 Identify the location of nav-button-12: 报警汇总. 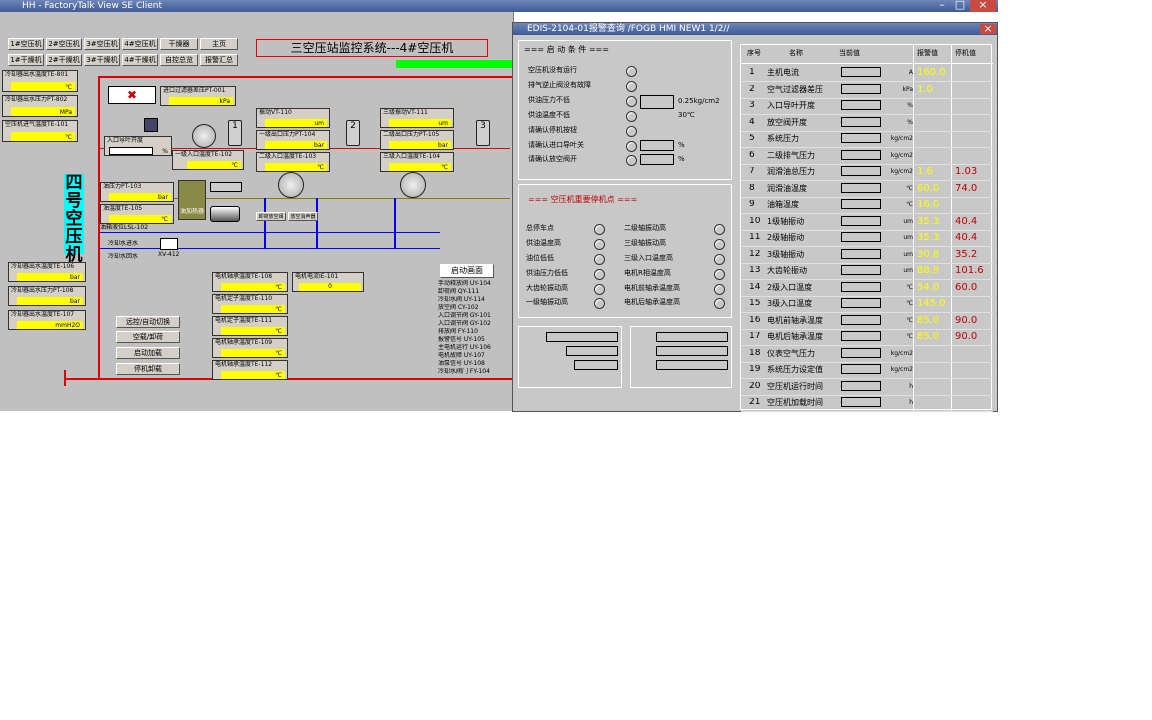
(219, 60).